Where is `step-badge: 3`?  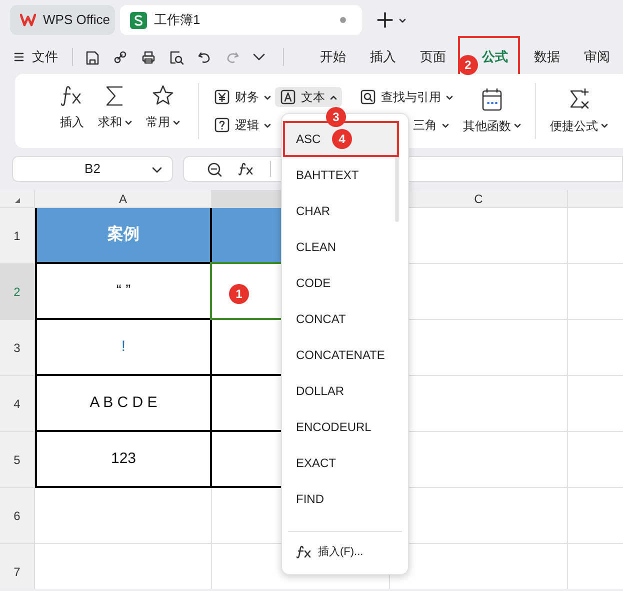 step-badge: 3 is located at coordinates (336, 117).